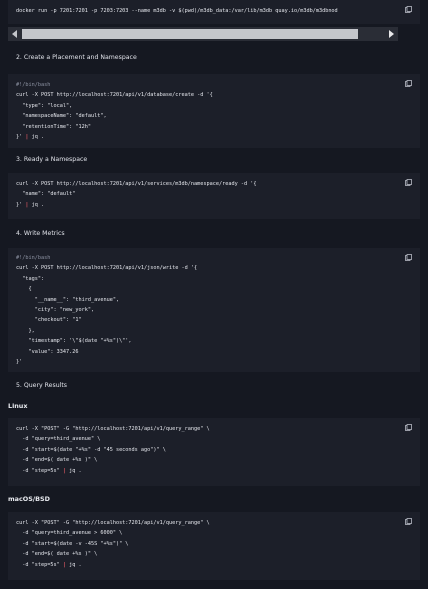 The width and height of the screenshot is (428, 589). I want to click on code-line: }', so click(19, 361).